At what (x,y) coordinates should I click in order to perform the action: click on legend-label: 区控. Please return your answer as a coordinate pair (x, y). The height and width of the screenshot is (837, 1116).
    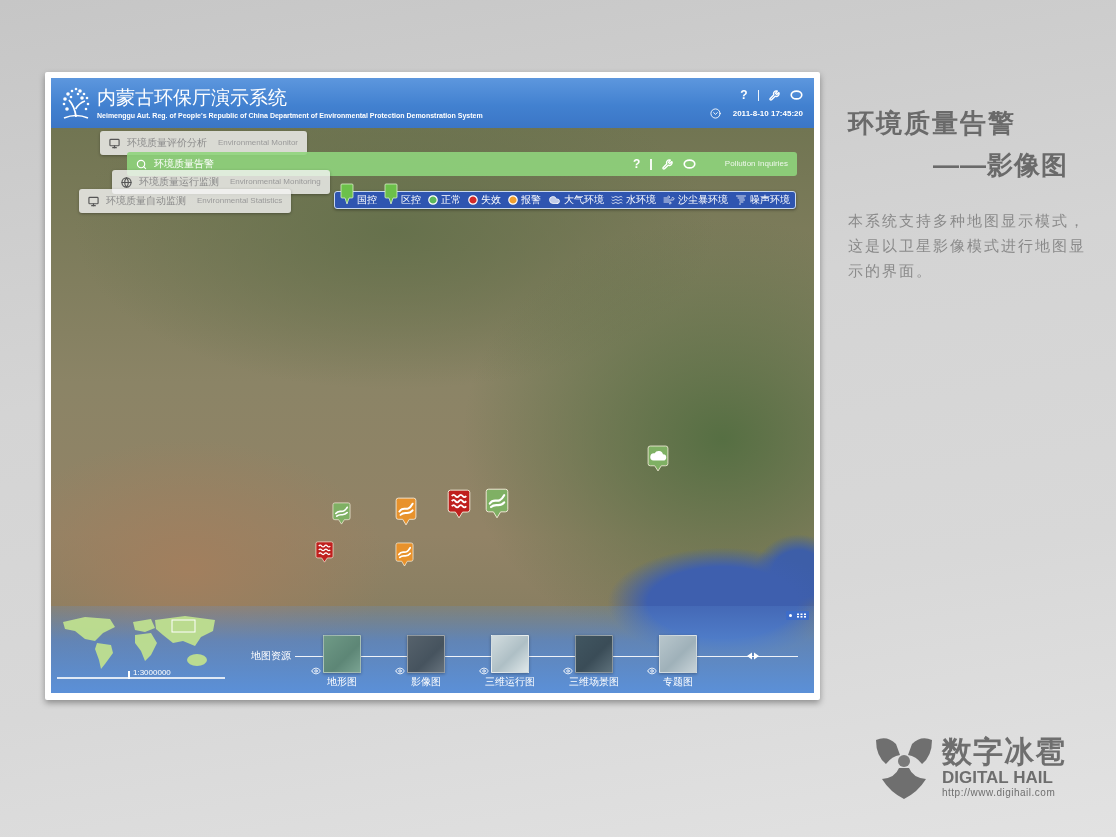
    Looking at the image, I should click on (411, 200).